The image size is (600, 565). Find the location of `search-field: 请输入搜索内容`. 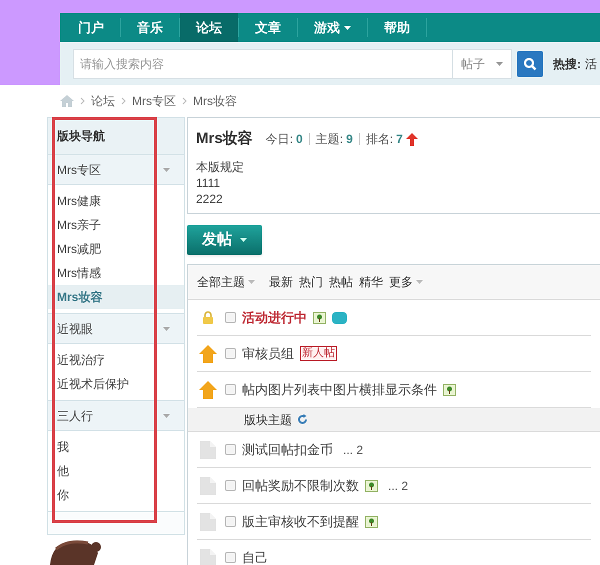

search-field: 请输入搜索内容 is located at coordinates (263, 63).